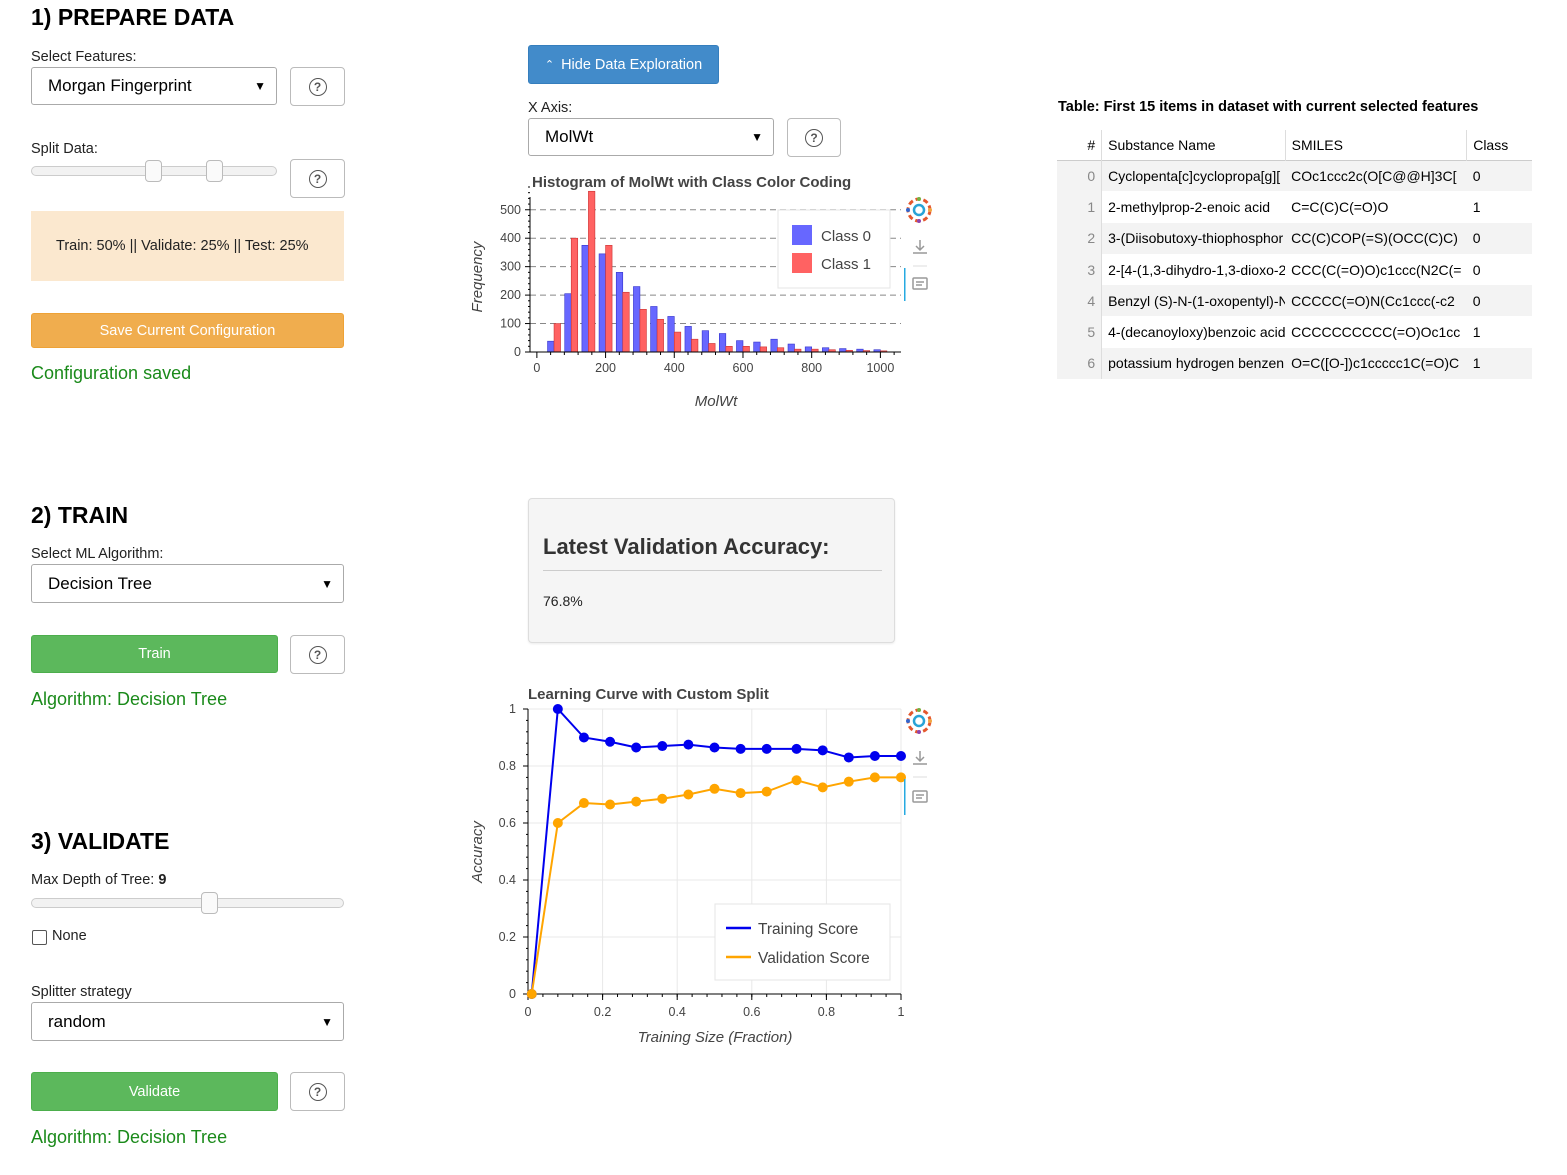 The image size is (1567, 1175). What do you see at coordinates (154, 654) in the screenshot?
I see `train-button: Train` at bounding box center [154, 654].